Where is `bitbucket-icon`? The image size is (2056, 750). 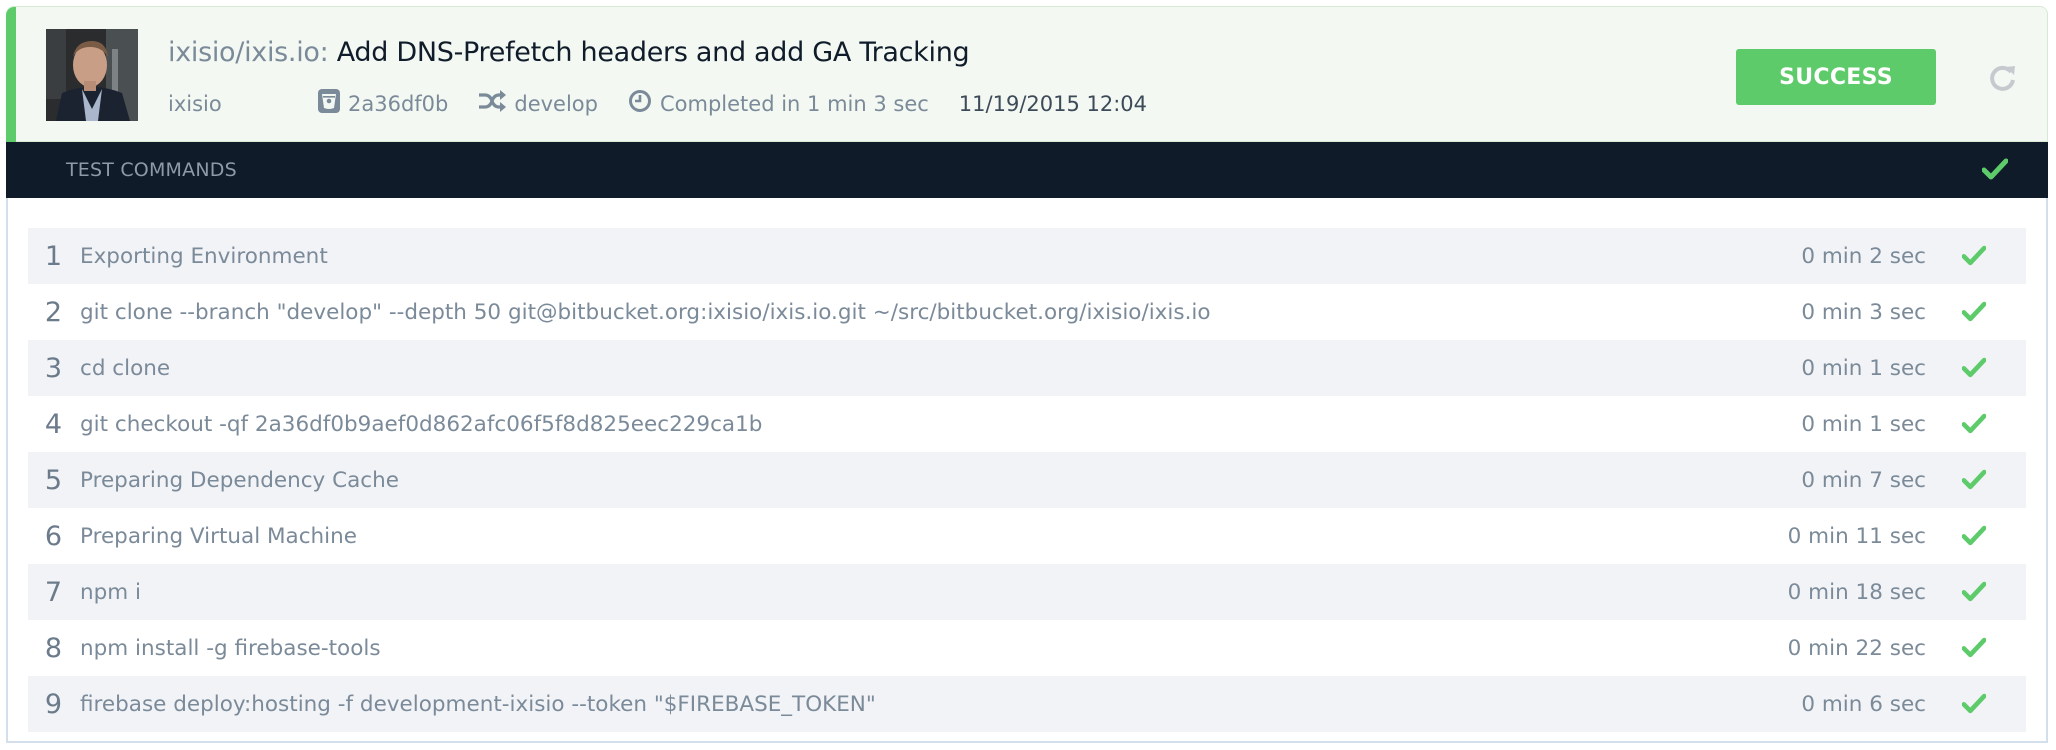 bitbucket-icon is located at coordinates (329, 103).